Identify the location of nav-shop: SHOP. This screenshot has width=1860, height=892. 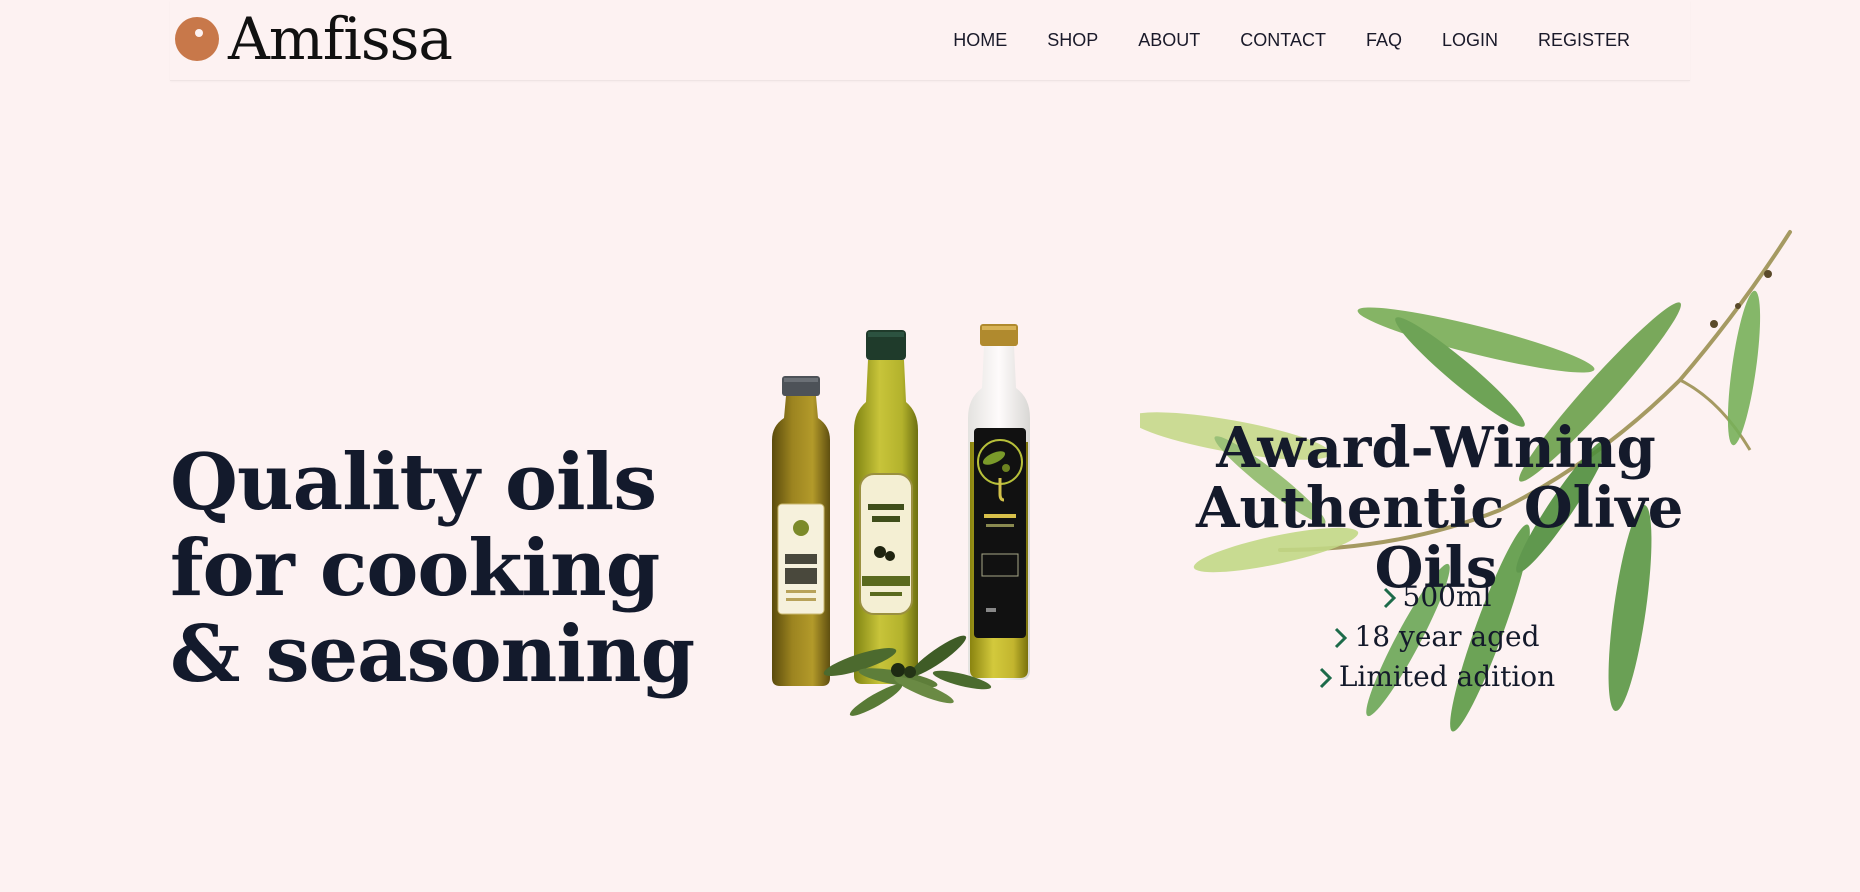
(1072, 40).